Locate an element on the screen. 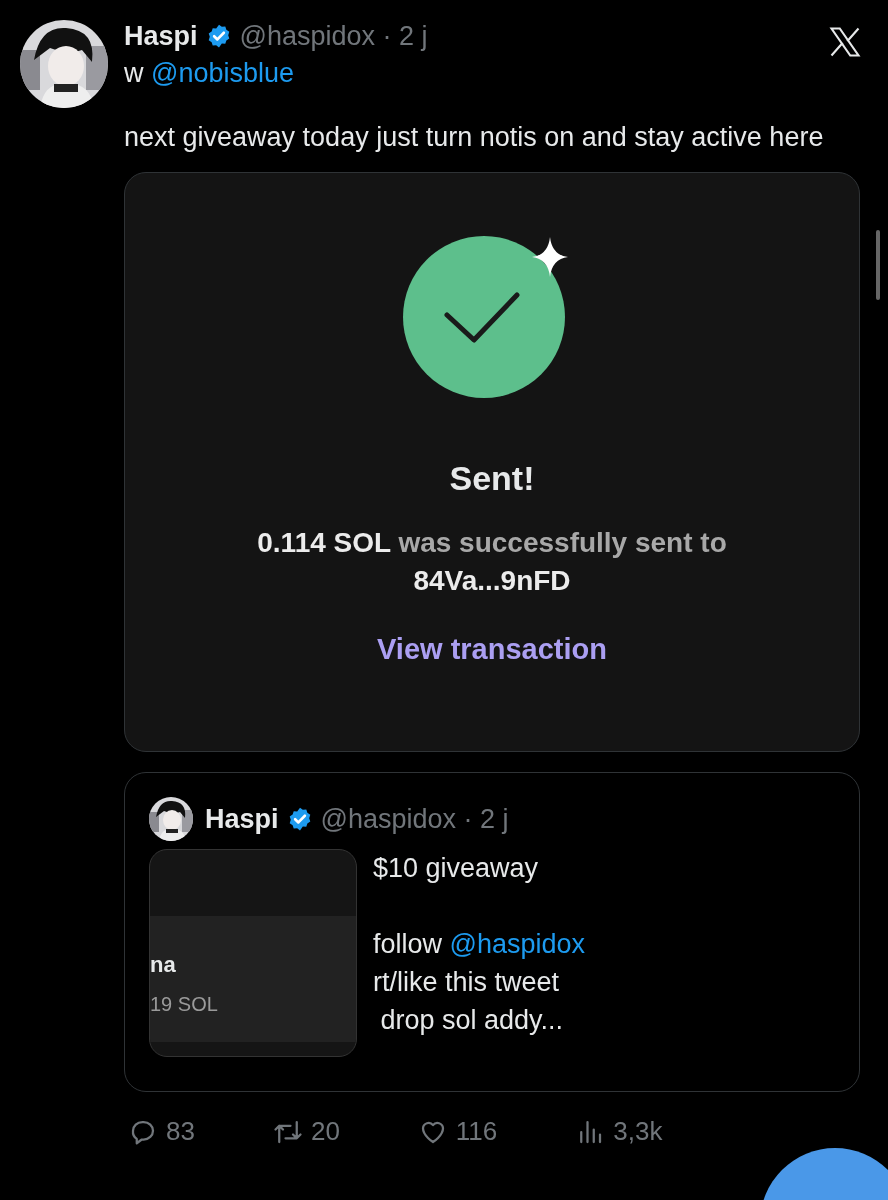  card-message: 0.114 SOL was successfully sent to 84Va...9nFD is located at coordinates (492, 562).